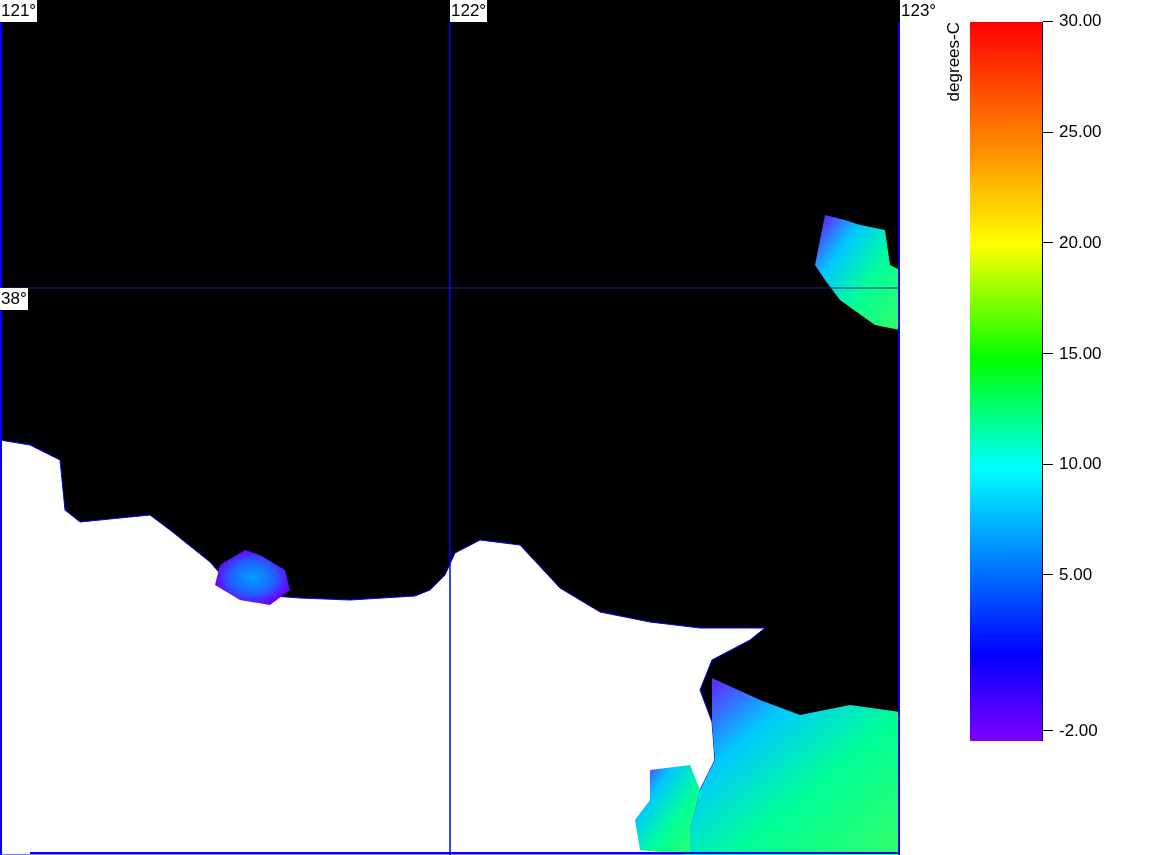 The width and height of the screenshot is (1166, 855). I want to click on tick-label: 20.00, so click(1080, 242).